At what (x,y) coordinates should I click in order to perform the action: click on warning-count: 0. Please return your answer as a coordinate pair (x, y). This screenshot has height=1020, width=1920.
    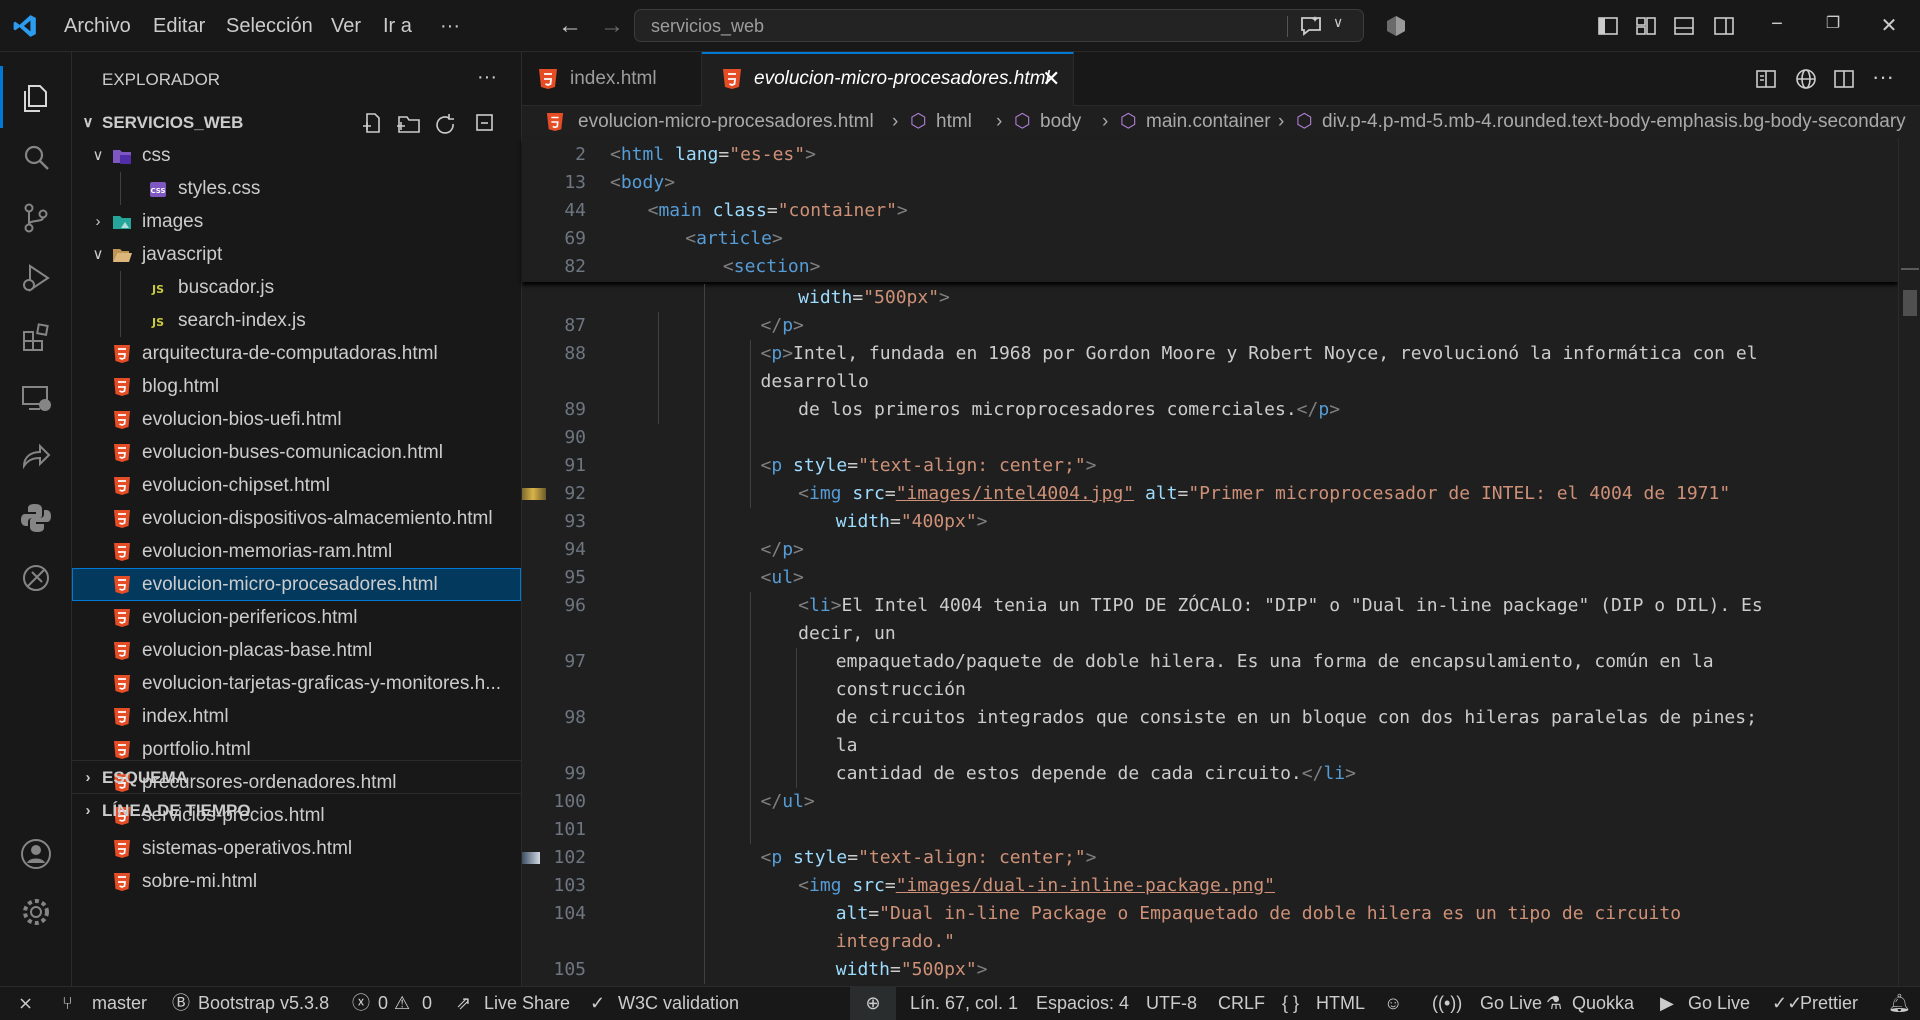
    Looking at the image, I should click on (427, 1003).